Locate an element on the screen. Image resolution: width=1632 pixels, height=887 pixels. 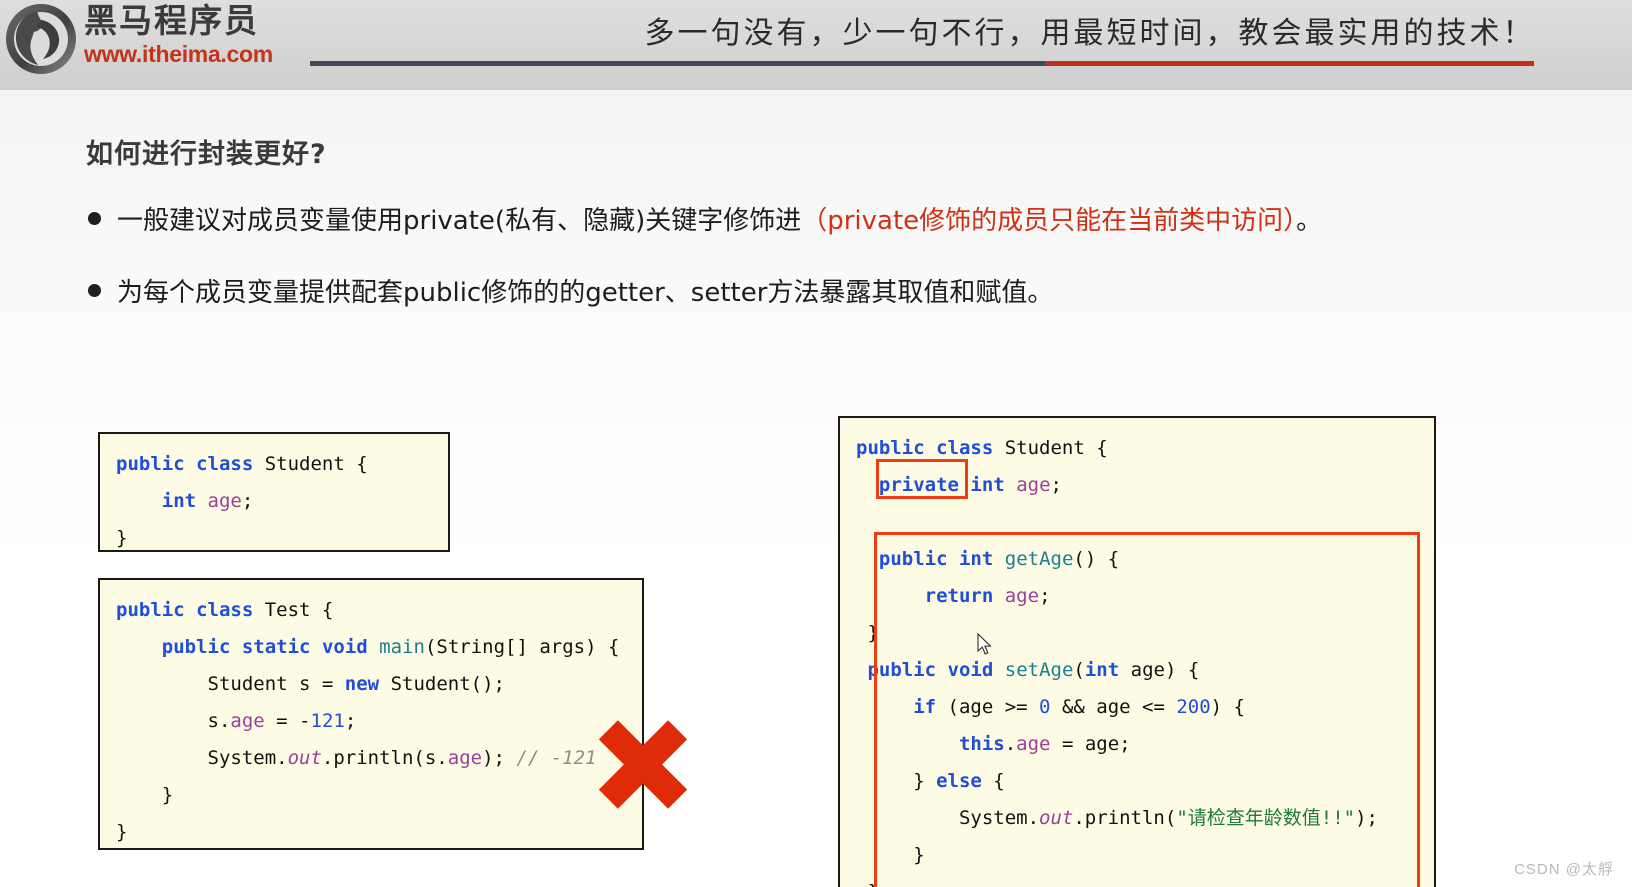
code-text: Student(); is located at coordinates (442, 684).